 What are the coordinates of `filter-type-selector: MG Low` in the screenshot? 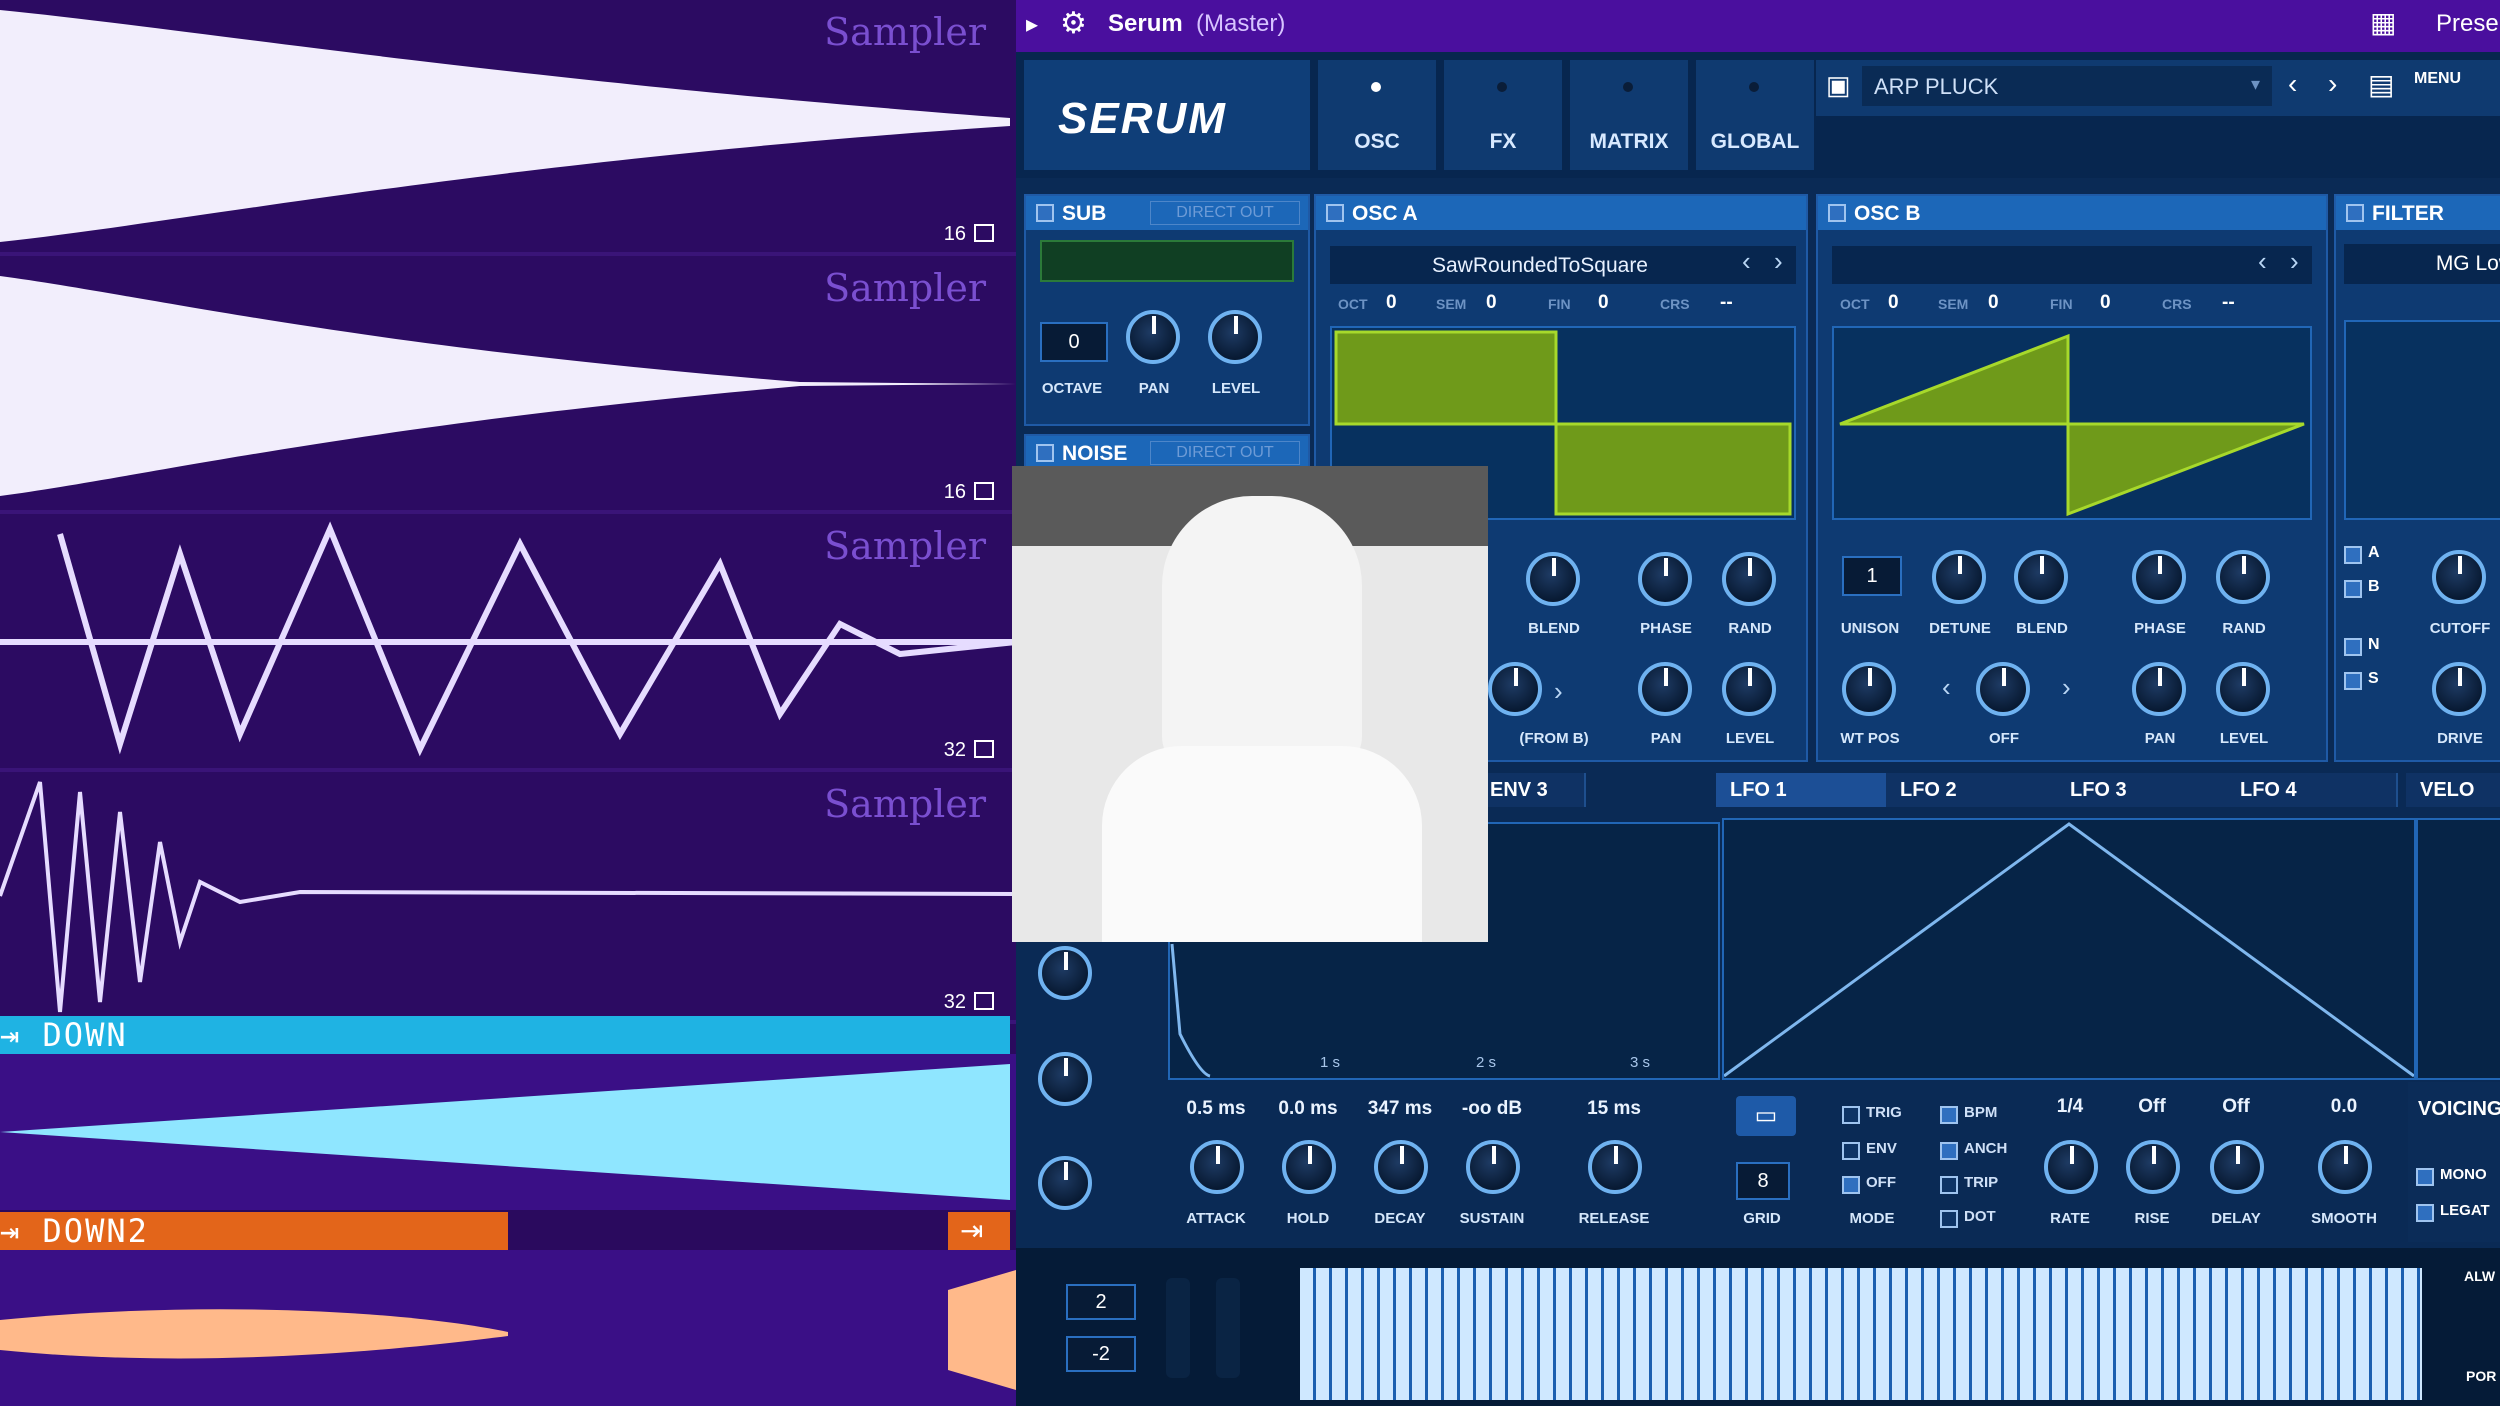 It's located at (2422, 264).